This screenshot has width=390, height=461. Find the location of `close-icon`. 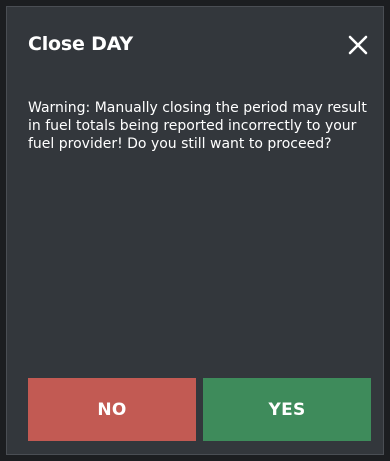

close-icon is located at coordinates (358, 45).